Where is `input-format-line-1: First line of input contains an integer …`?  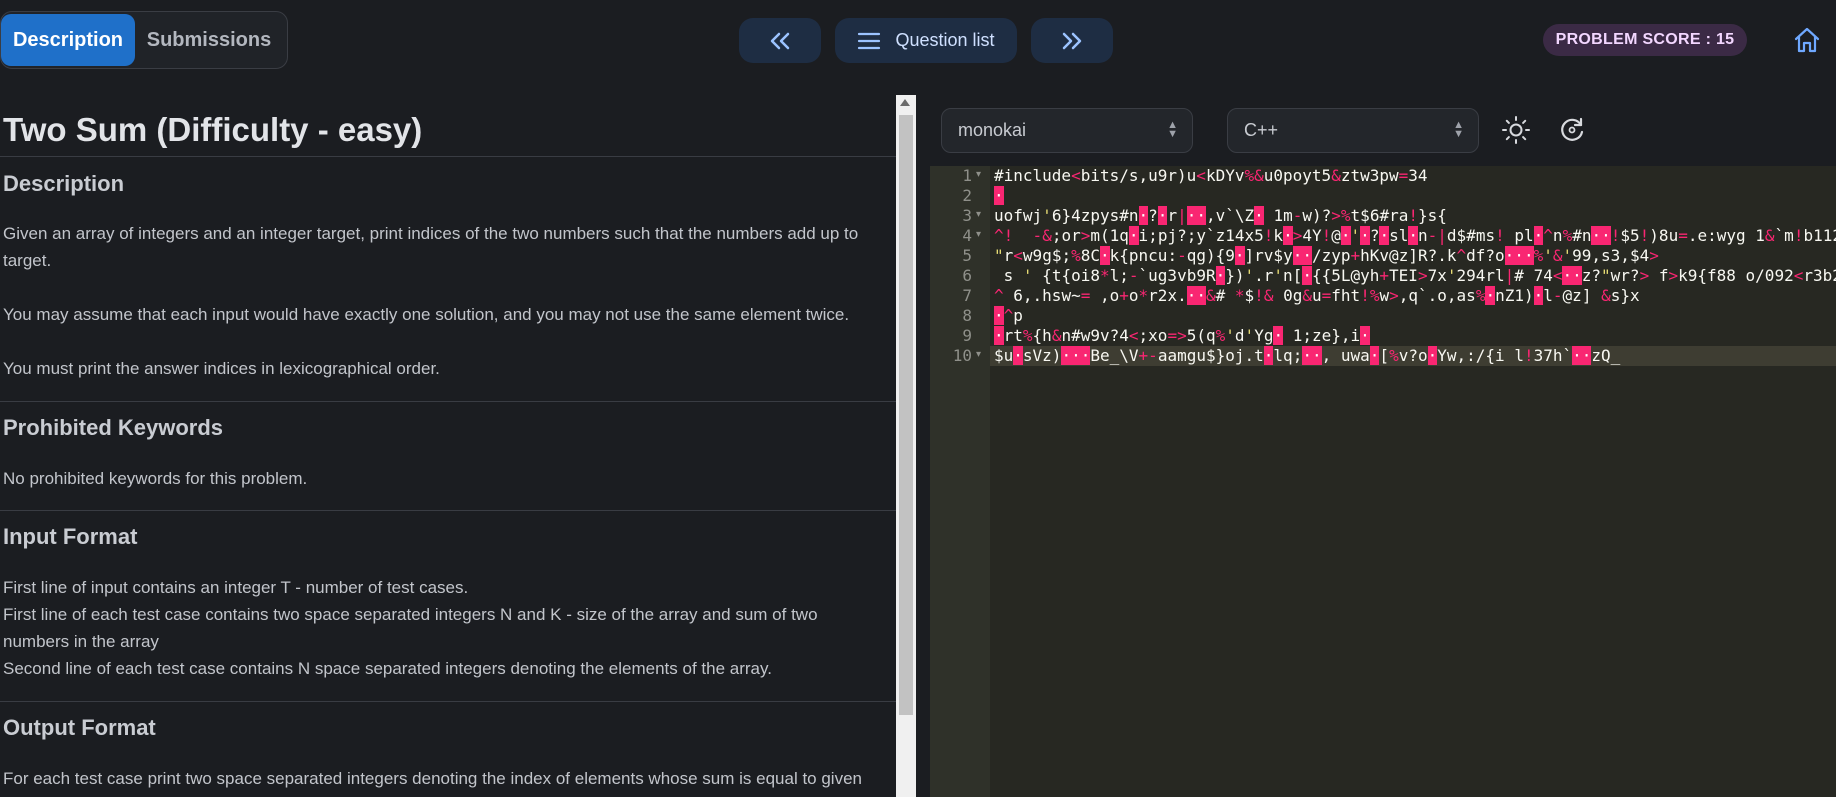 input-format-line-1: First line of input contains an integer … is located at coordinates (236, 587).